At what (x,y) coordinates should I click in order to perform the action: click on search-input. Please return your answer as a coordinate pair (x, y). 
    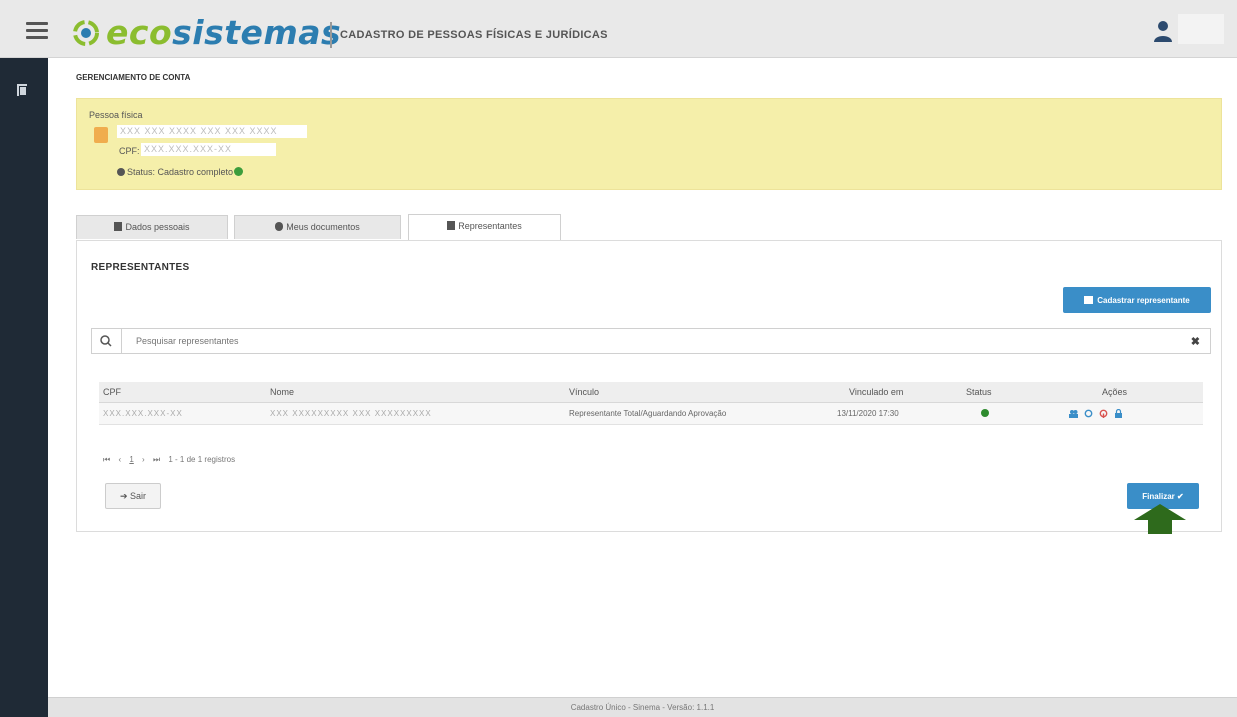
    Looking at the image, I should click on (646, 341).